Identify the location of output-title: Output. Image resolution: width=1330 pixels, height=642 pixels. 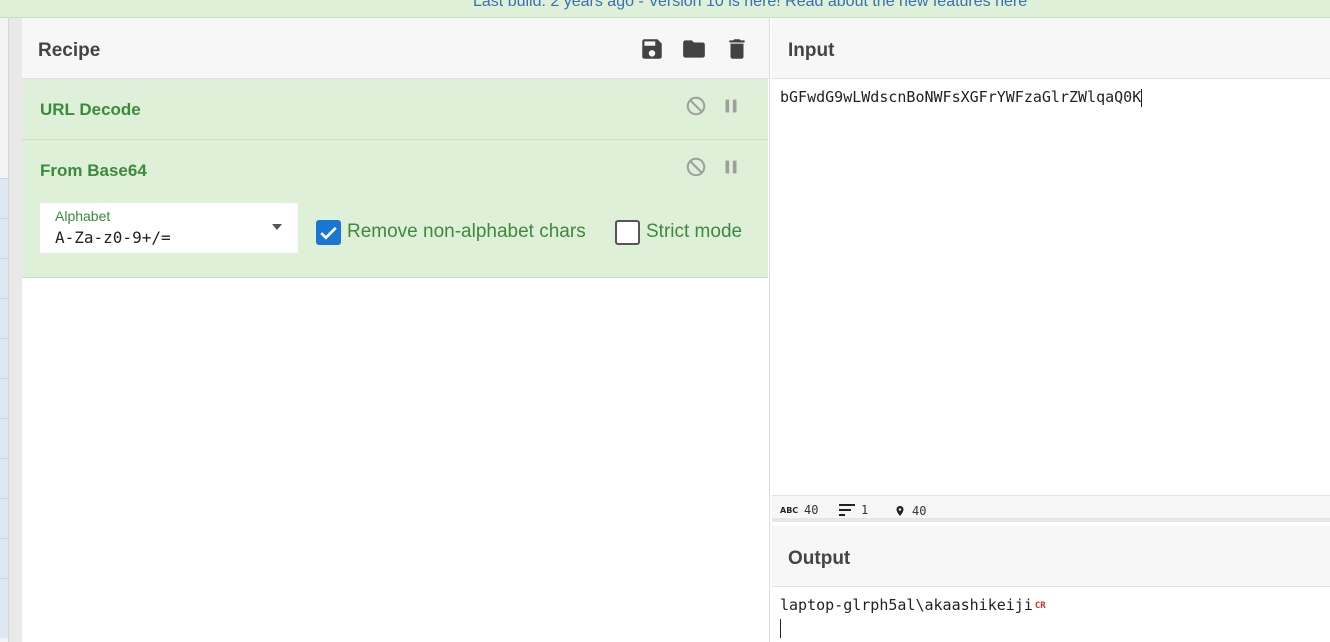
(819, 558).